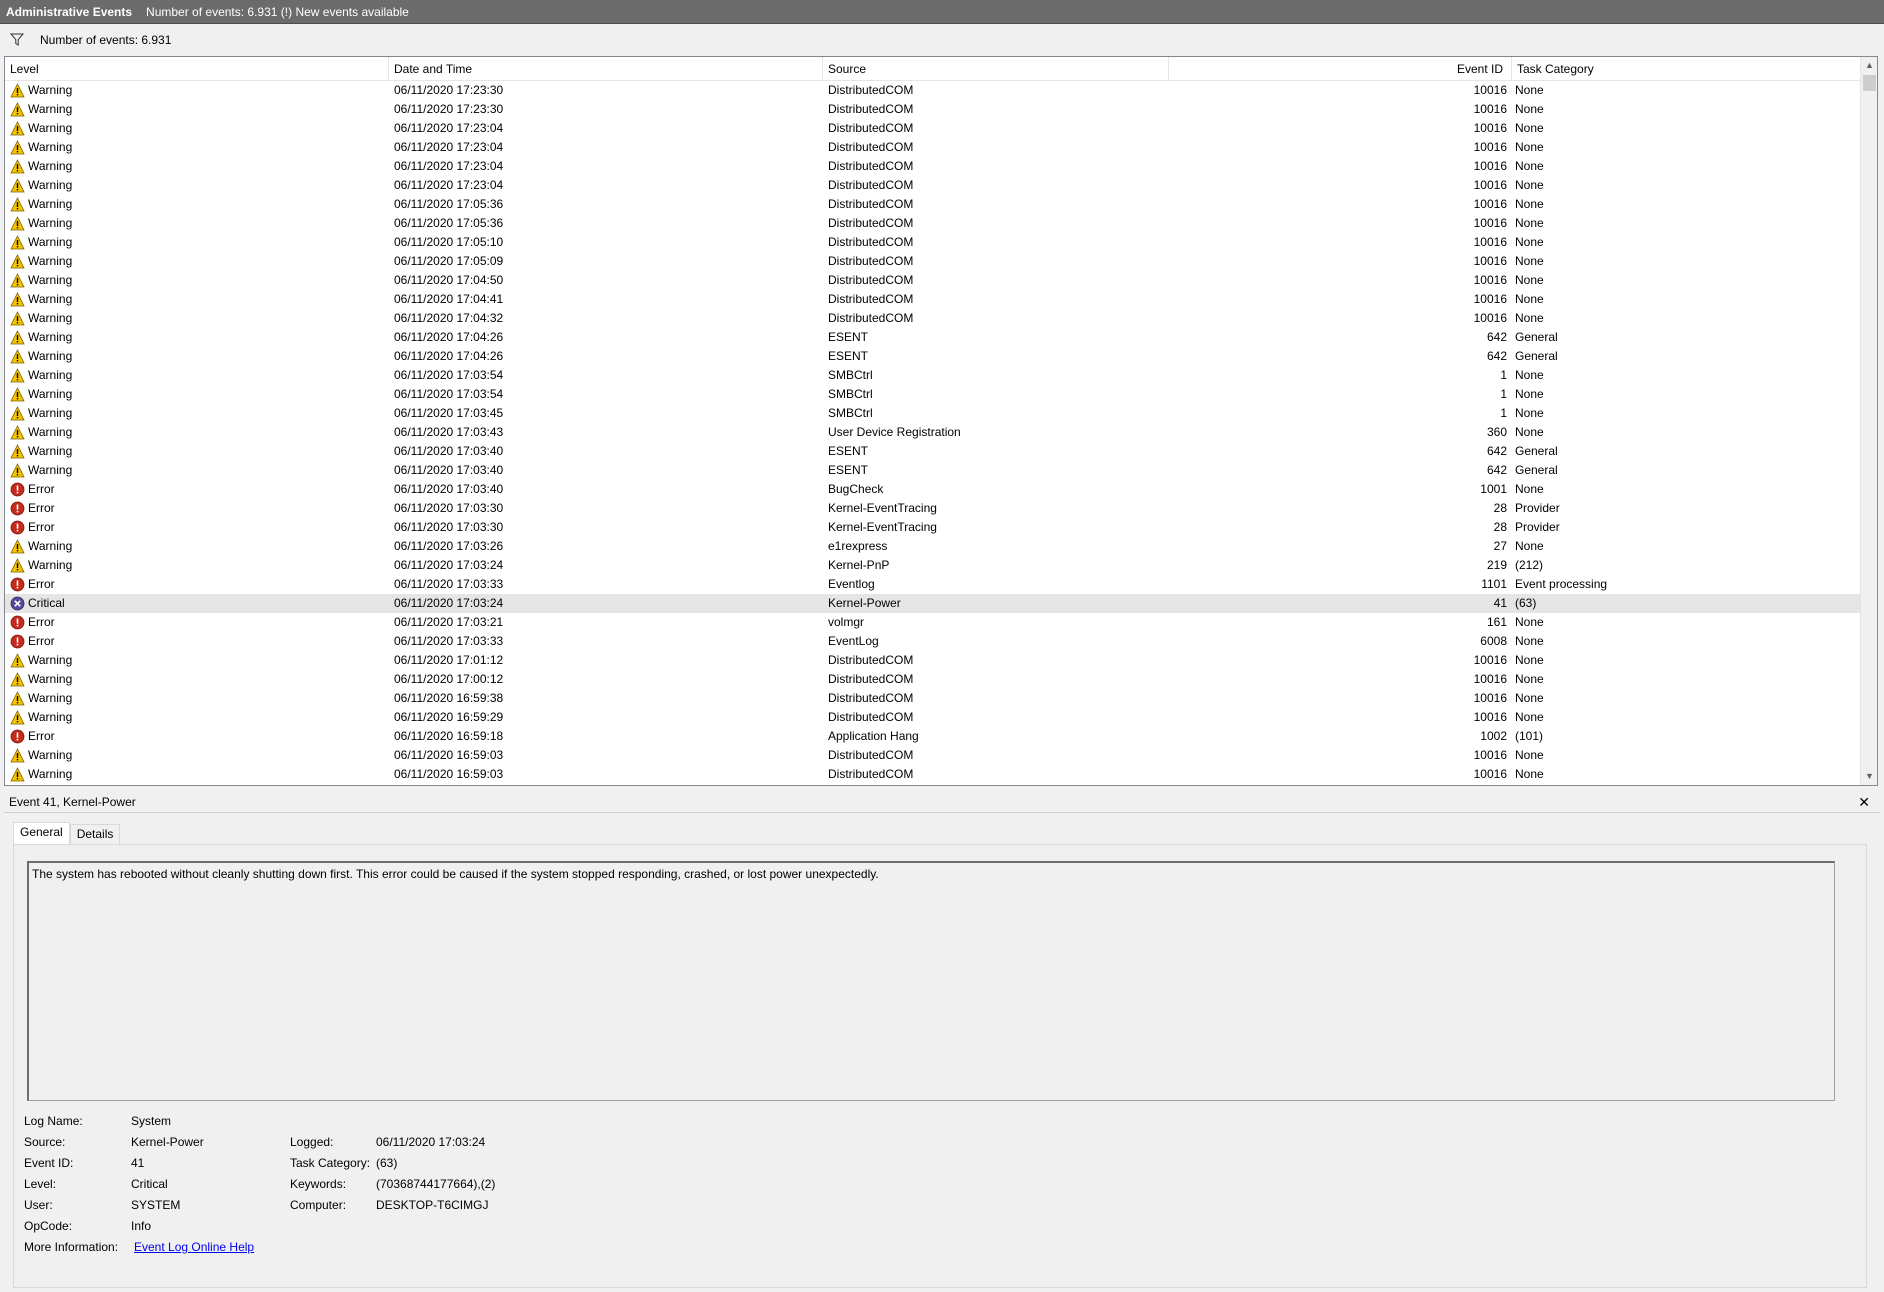 The height and width of the screenshot is (1292, 1884). What do you see at coordinates (449, 622) in the screenshot?
I see `cell-date: 06/11/2020 17:03:21` at bounding box center [449, 622].